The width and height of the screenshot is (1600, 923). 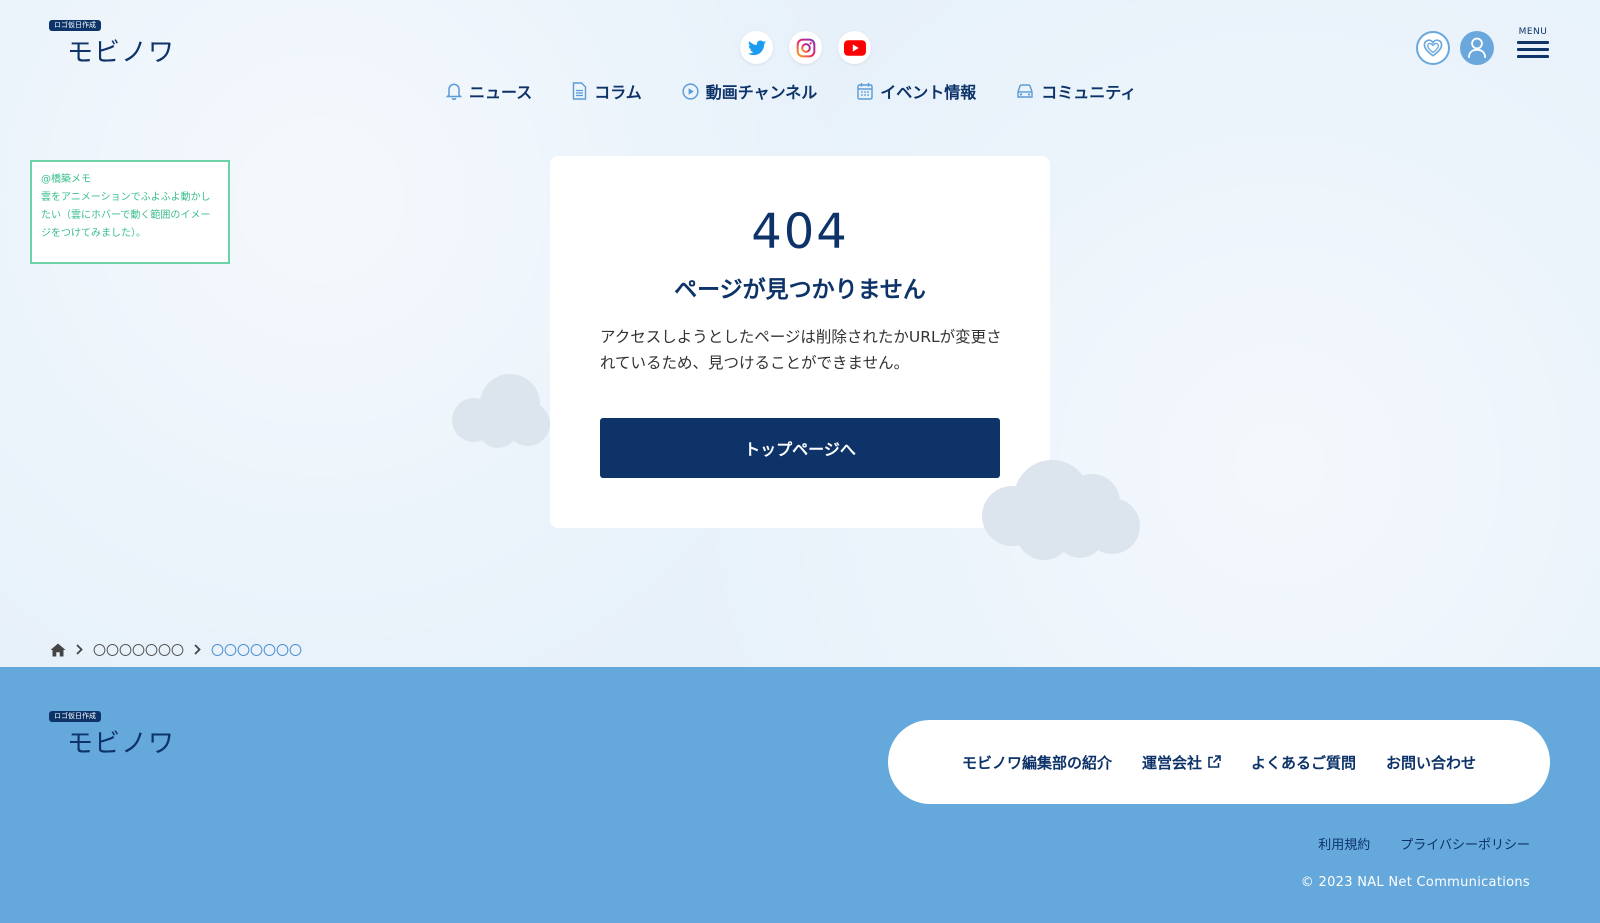 I want to click on car-icon, so click(x=1025, y=91).